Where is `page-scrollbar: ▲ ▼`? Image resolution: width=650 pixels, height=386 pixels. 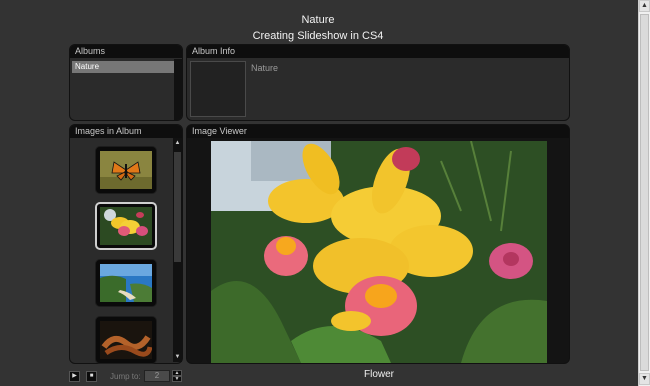 page-scrollbar: ▲ ▼ is located at coordinates (644, 193).